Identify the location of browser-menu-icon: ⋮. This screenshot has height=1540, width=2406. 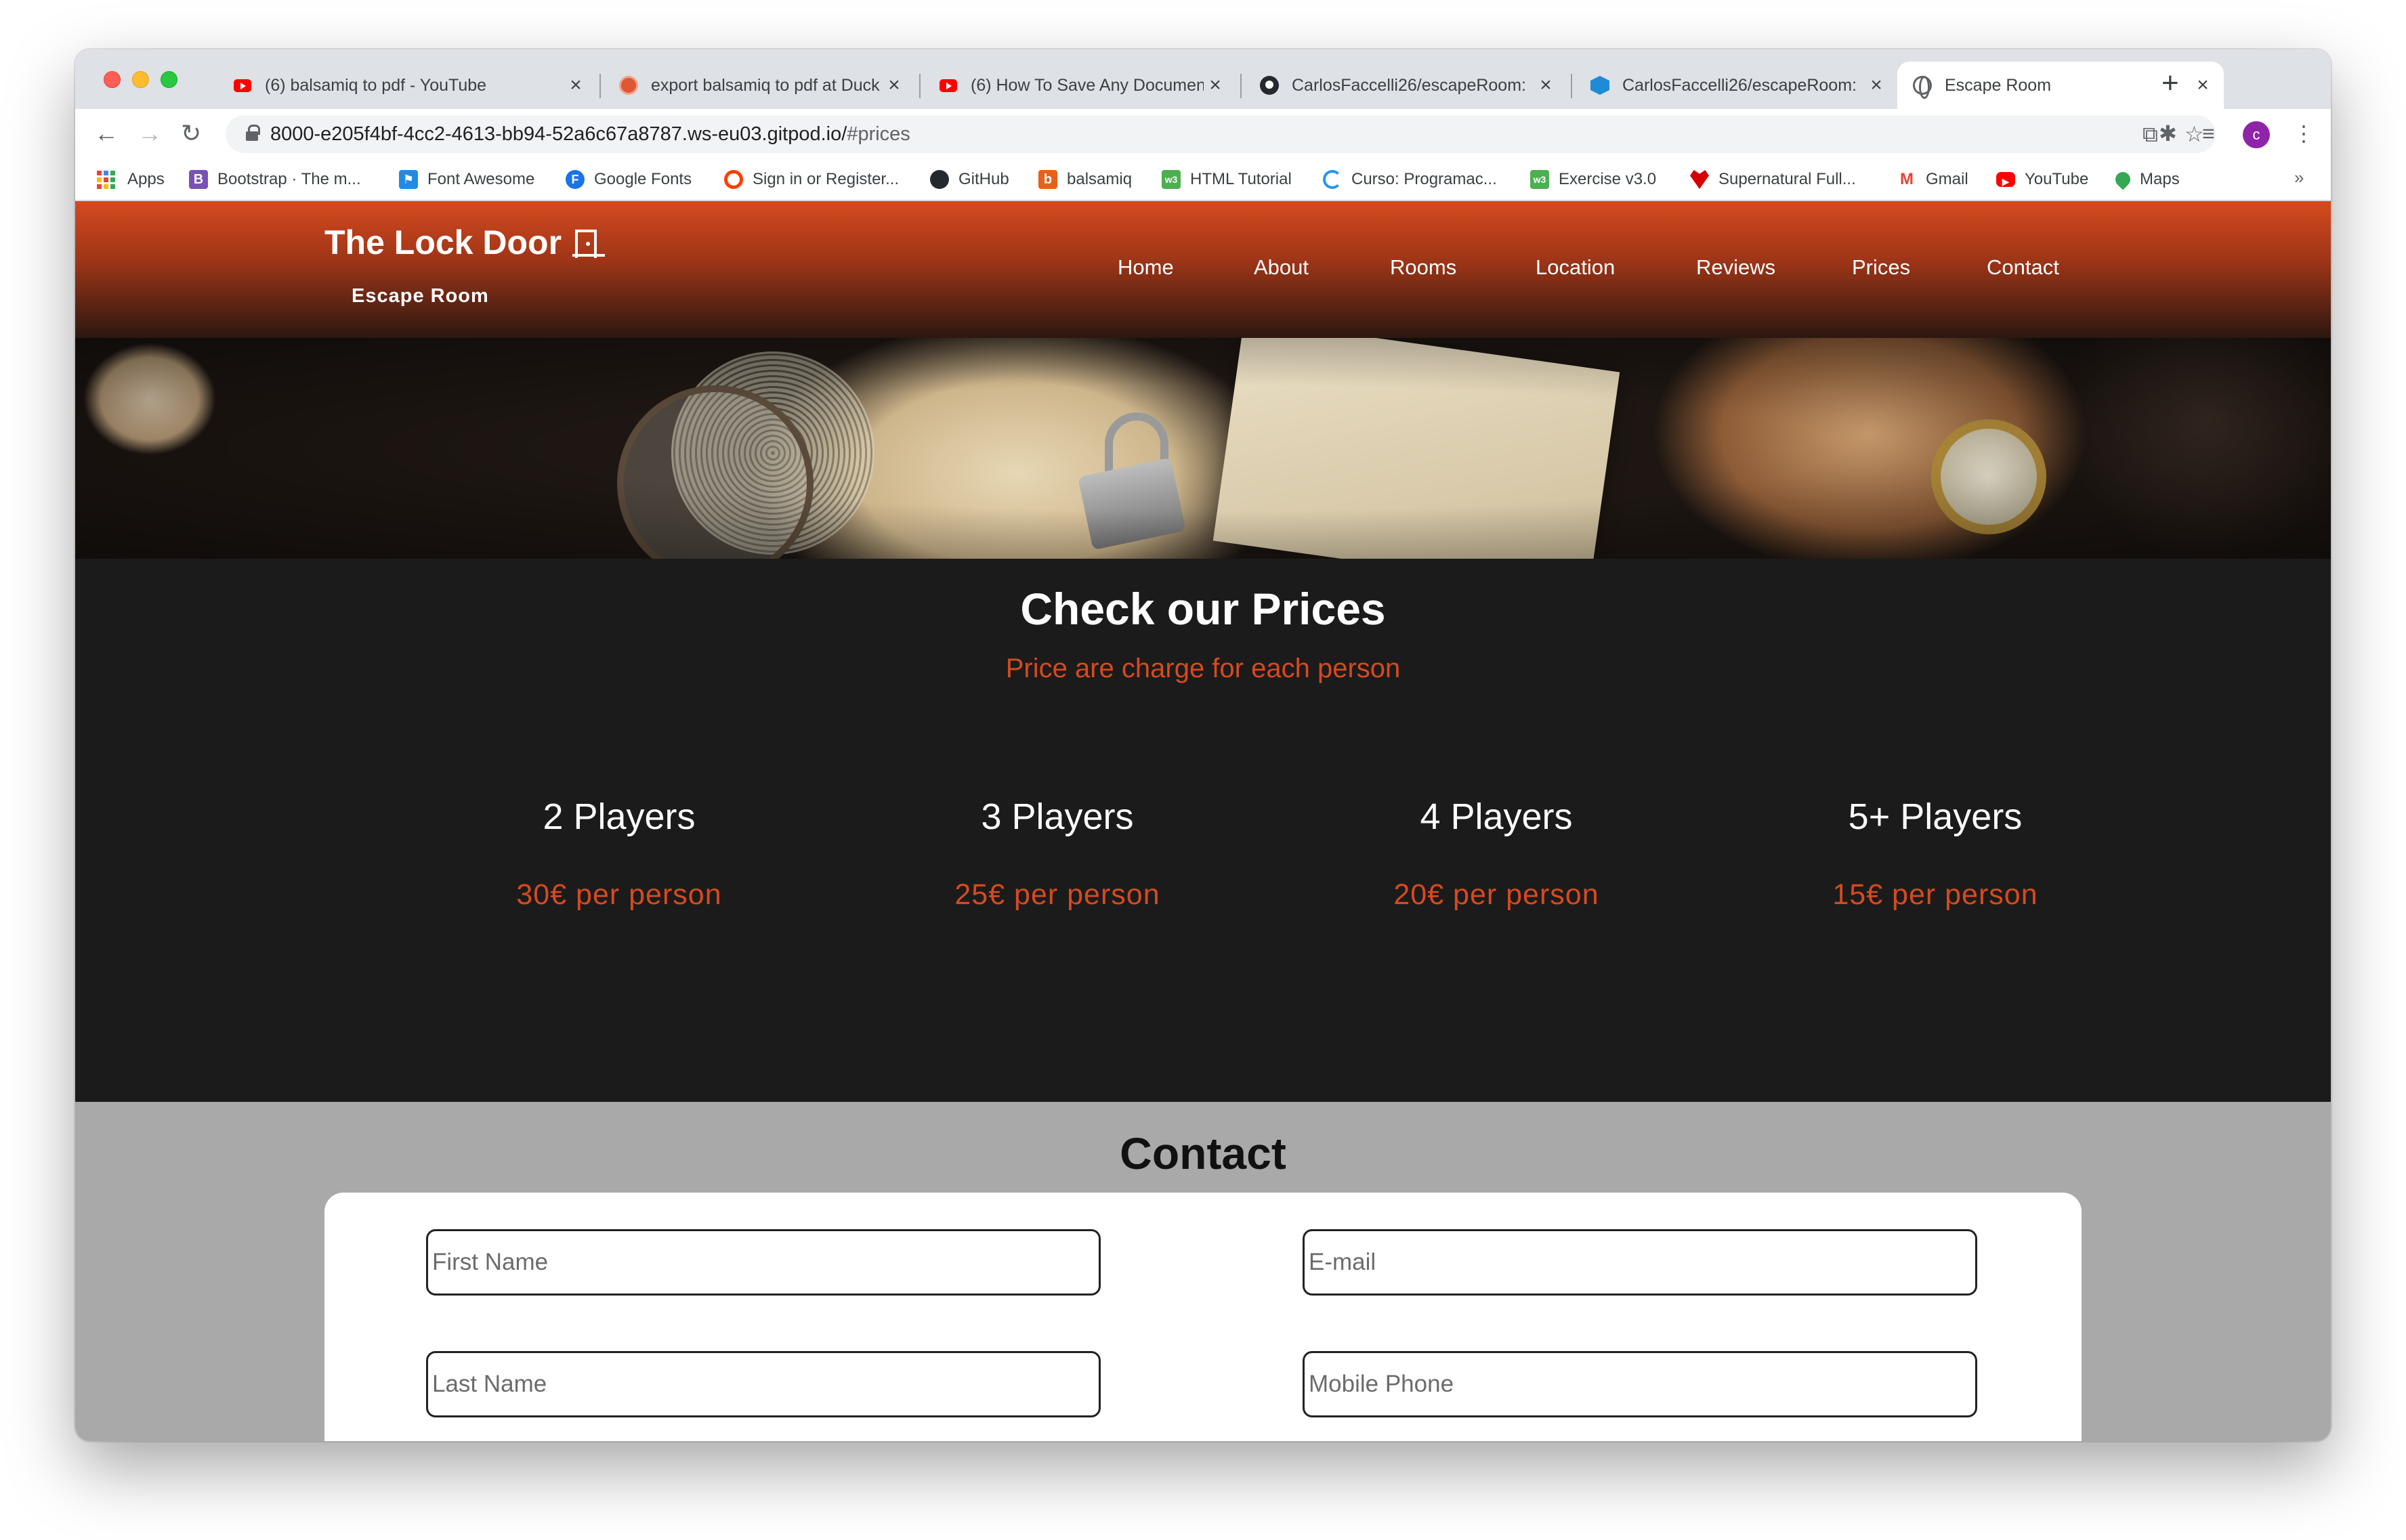
(2304, 133).